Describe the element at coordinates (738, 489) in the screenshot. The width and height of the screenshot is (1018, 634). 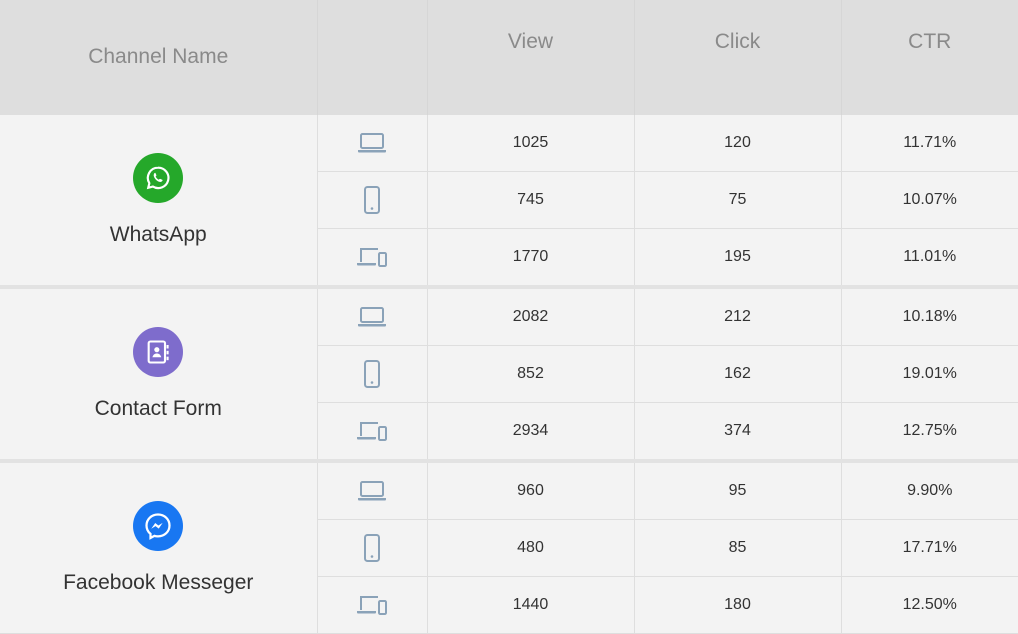
I see `click-cell: 95` at that location.